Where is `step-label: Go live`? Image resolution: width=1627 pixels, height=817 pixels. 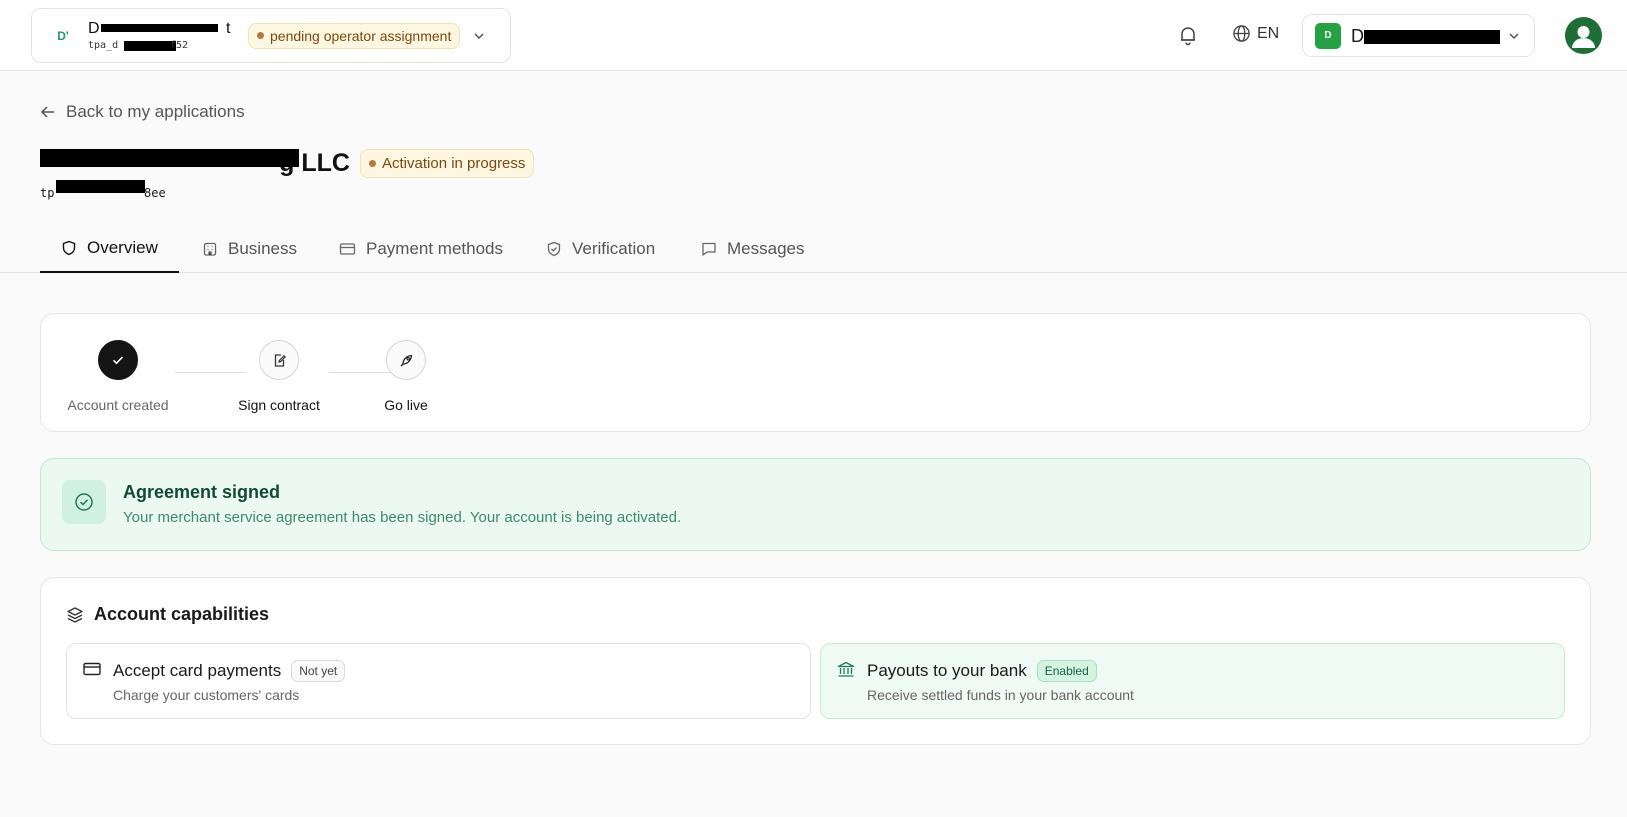
step-label: Go live is located at coordinates (406, 405).